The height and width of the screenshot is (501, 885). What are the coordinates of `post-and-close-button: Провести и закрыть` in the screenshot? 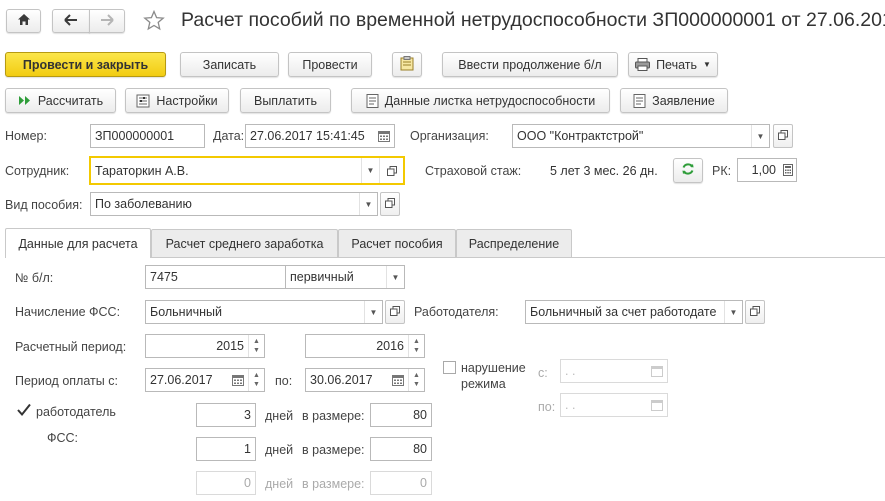 It's located at (85, 64).